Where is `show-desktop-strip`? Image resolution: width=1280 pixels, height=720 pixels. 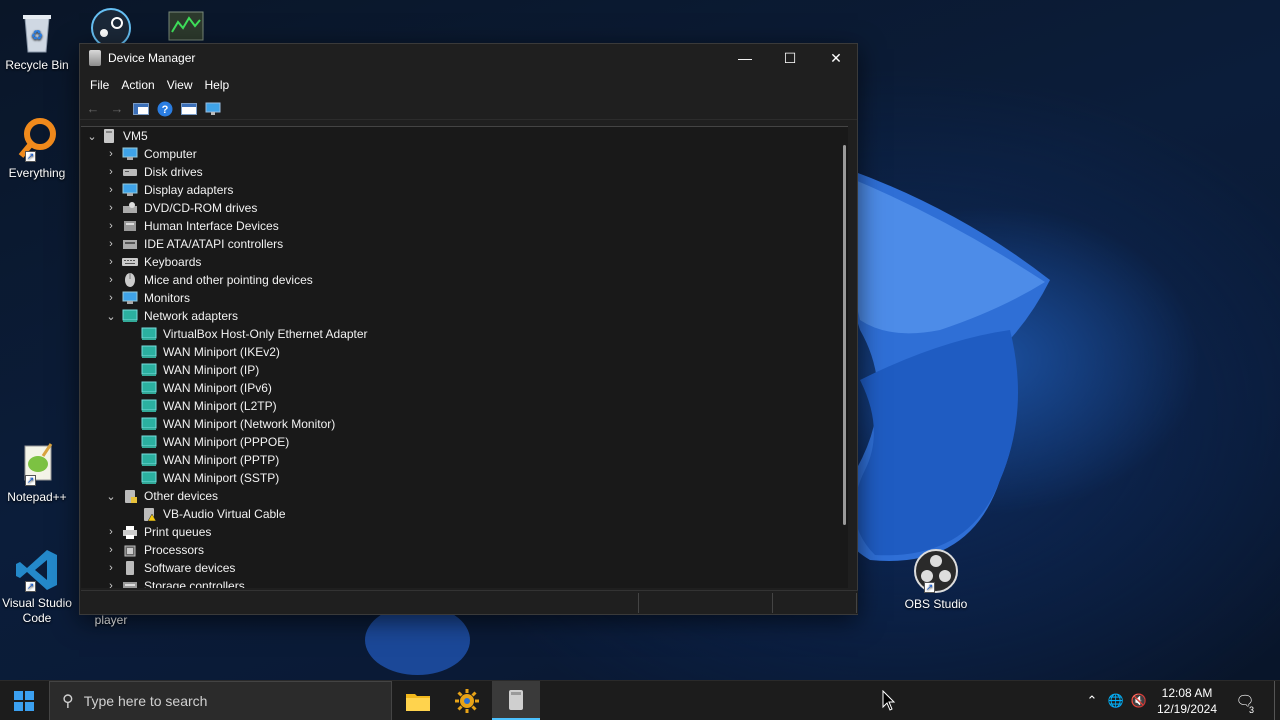 show-desktop-strip is located at coordinates (1277, 700).